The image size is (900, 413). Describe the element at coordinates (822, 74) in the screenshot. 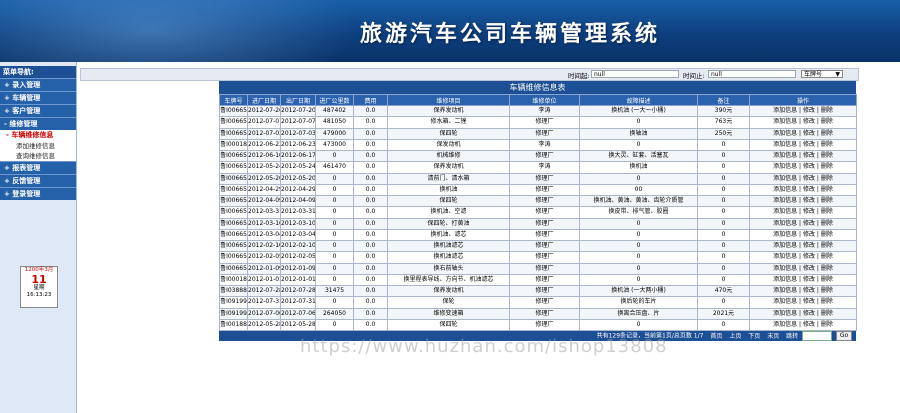

I see `field-select: 车牌号 ▼` at that location.